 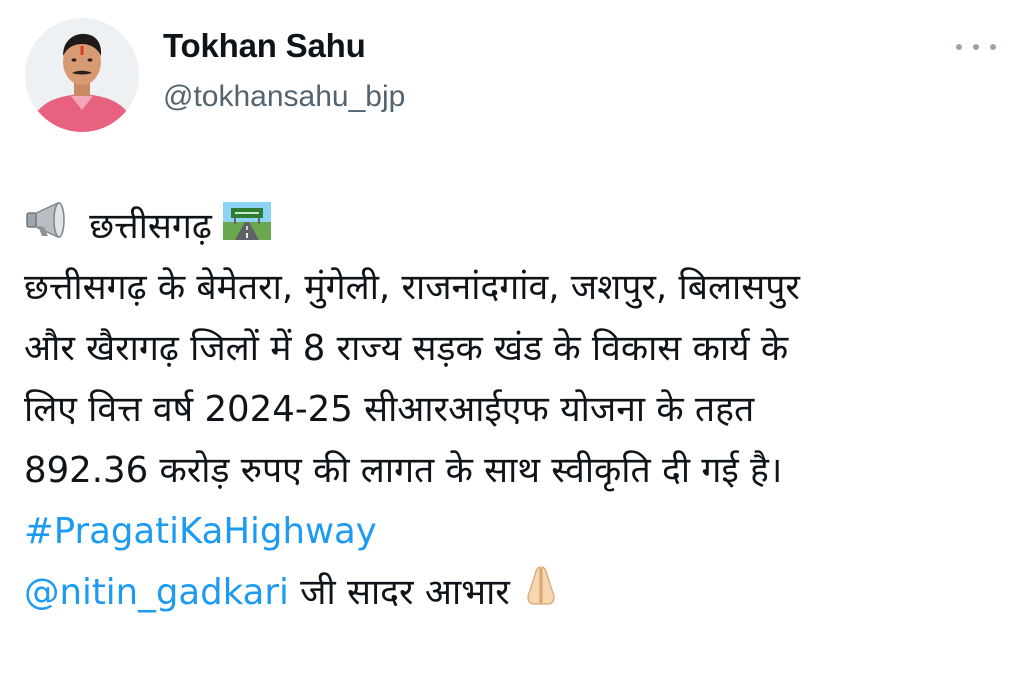 I want to click on tweet-line-7: @nitin_gadkari जी सादर आभार, so click(x=514, y=592).